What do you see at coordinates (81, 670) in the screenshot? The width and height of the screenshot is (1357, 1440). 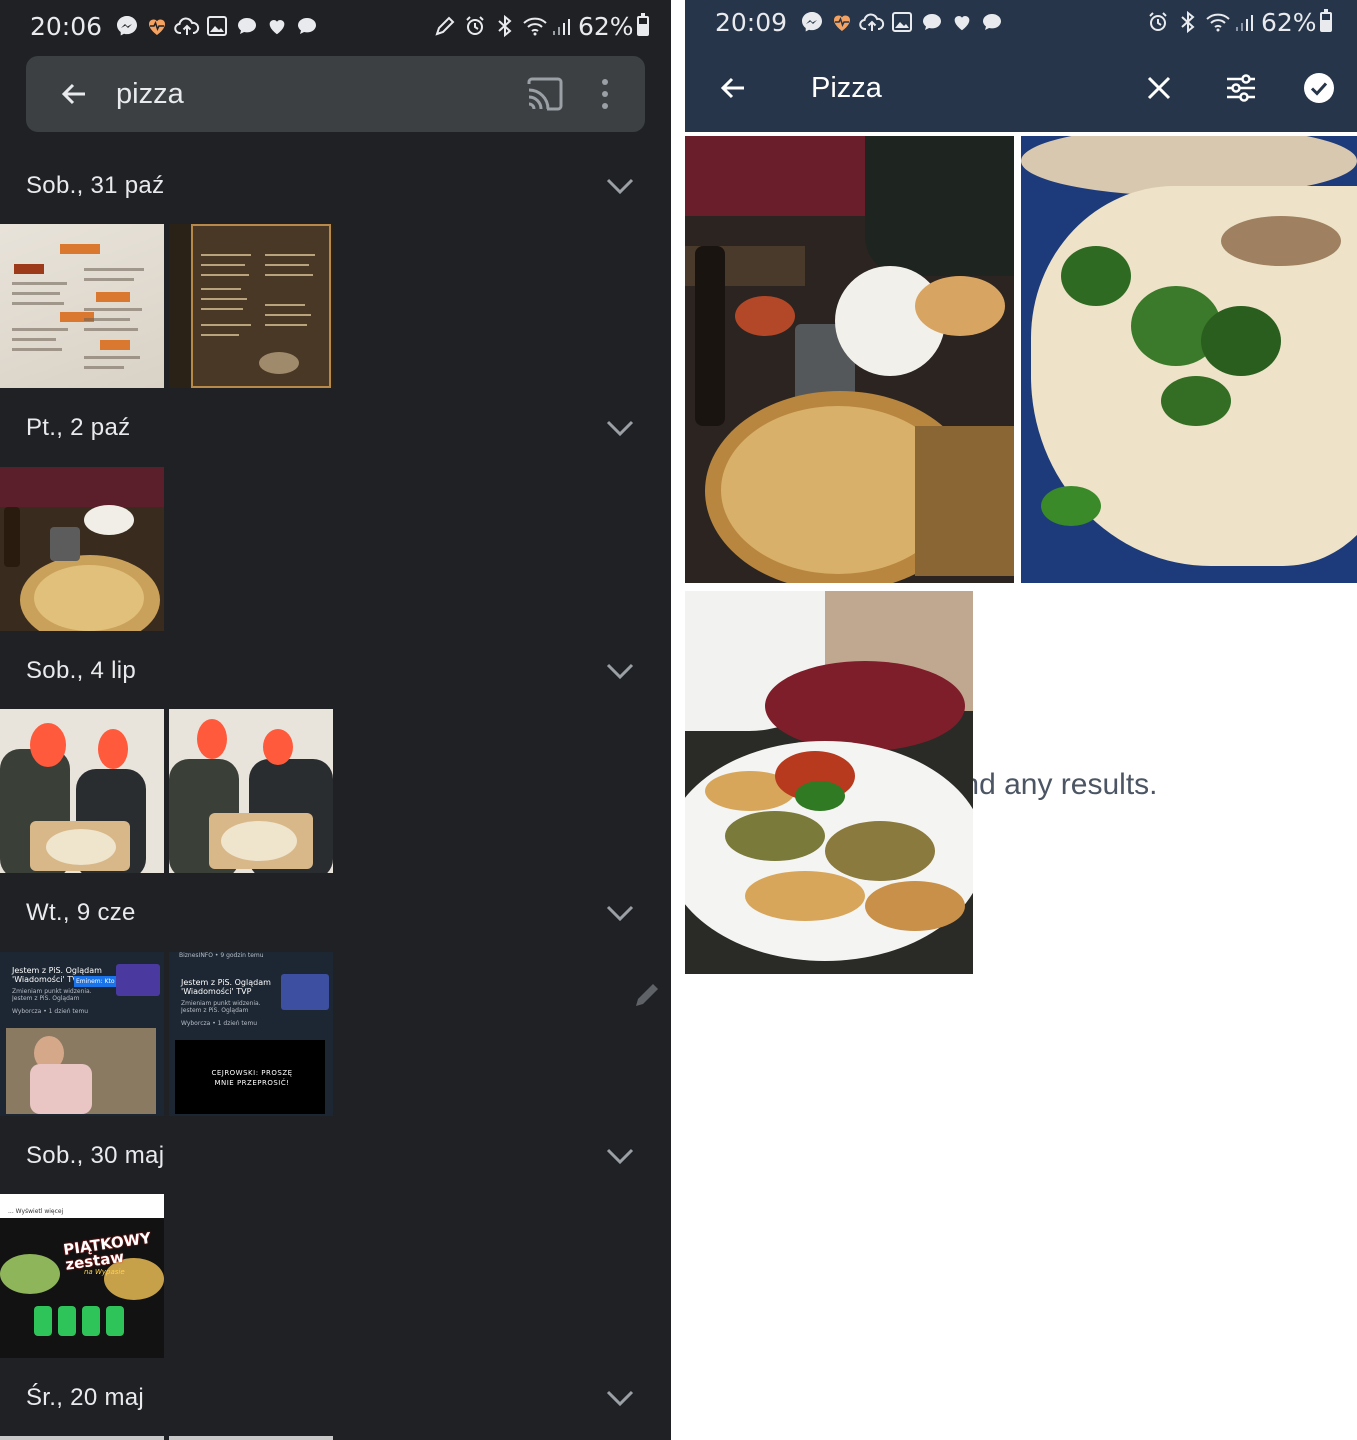 I see `section-date: Sob., 4 lip` at bounding box center [81, 670].